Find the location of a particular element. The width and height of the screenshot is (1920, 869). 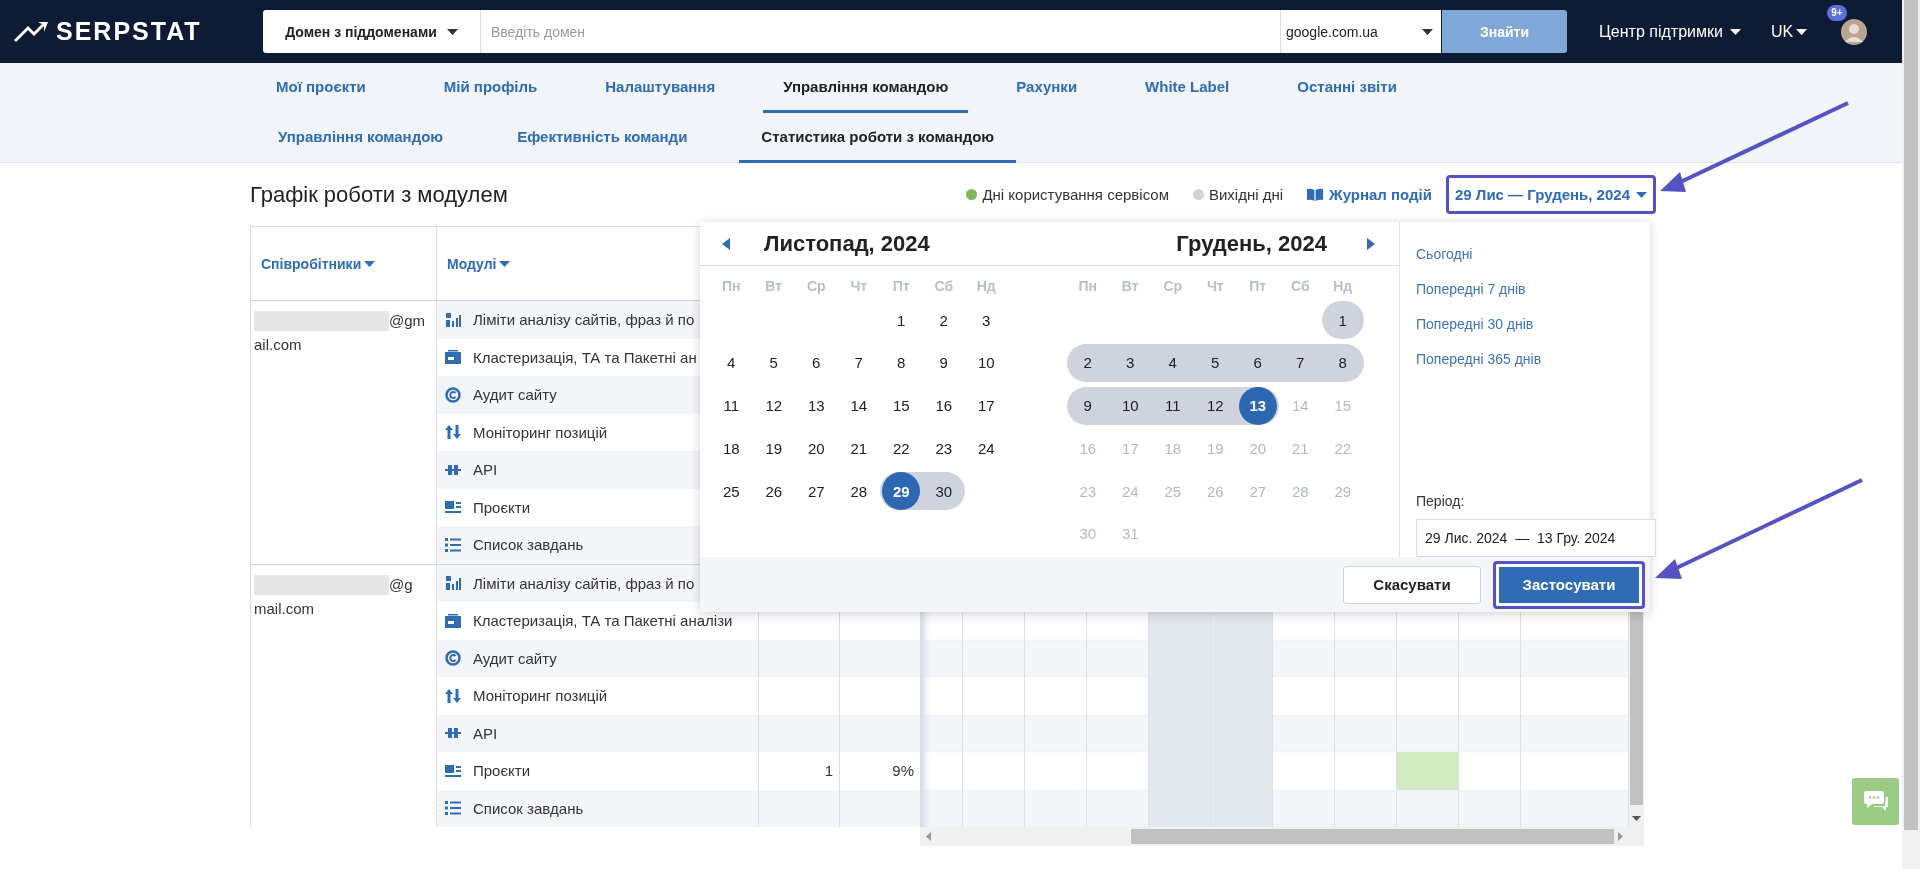

calendar-day: 24 is located at coordinates (986, 448).